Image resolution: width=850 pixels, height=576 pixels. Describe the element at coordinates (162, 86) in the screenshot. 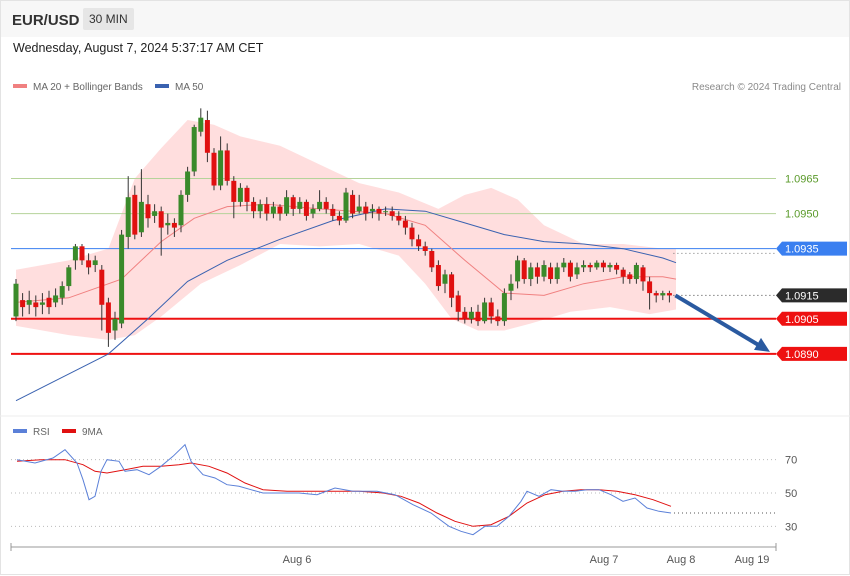

I see `ma50-legend-swatch` at that location.